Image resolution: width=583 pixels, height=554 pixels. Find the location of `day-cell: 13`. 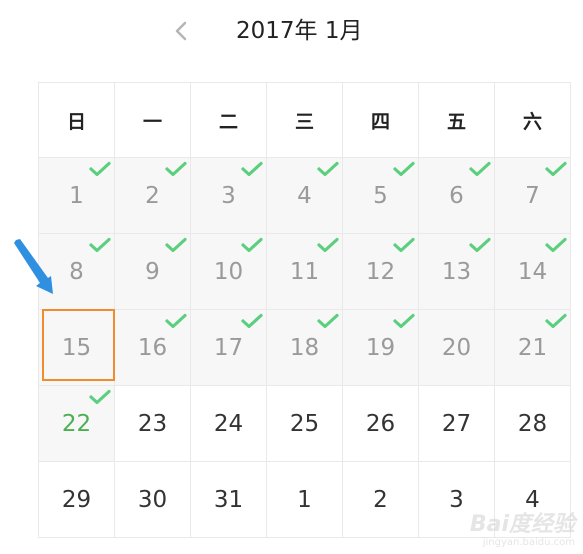

day-cell: 13 is located at coordinates (457, 272).